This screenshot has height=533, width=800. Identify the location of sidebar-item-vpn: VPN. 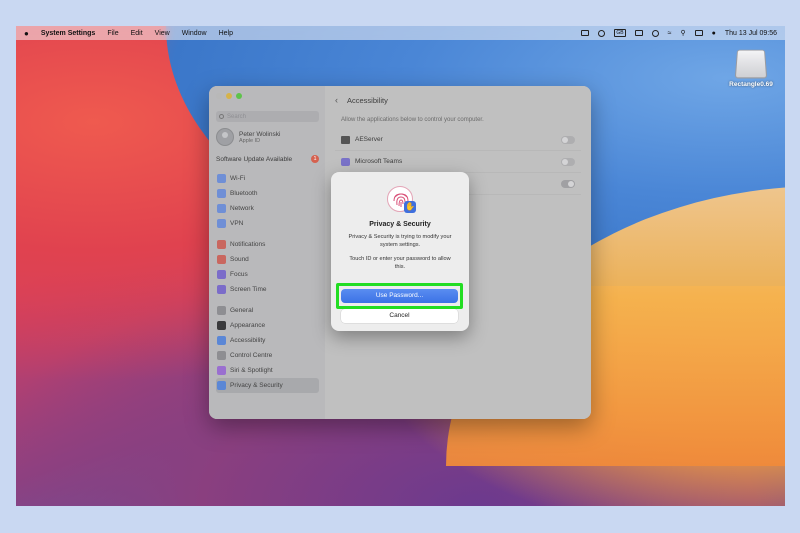
(267, 223).